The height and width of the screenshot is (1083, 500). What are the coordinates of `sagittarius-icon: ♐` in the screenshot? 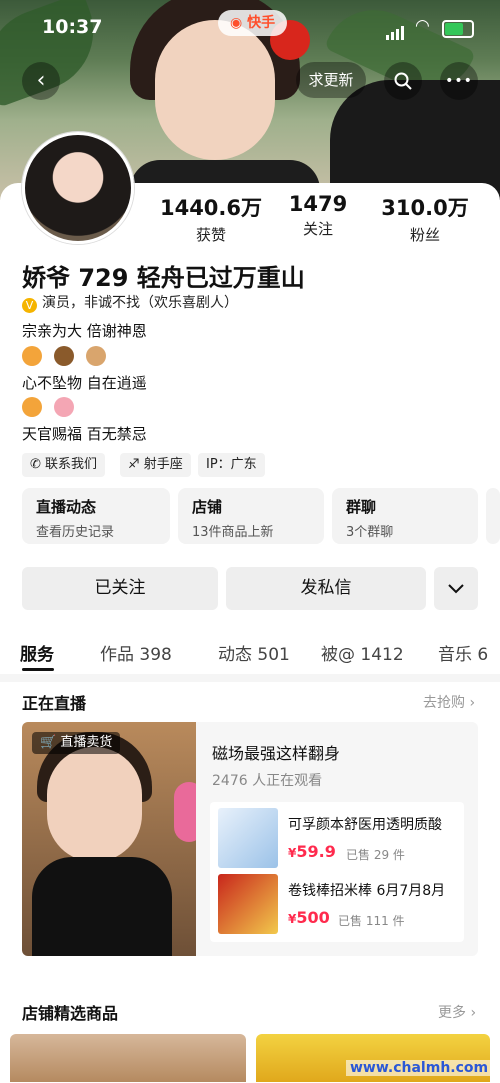 It's located at (134, 464).